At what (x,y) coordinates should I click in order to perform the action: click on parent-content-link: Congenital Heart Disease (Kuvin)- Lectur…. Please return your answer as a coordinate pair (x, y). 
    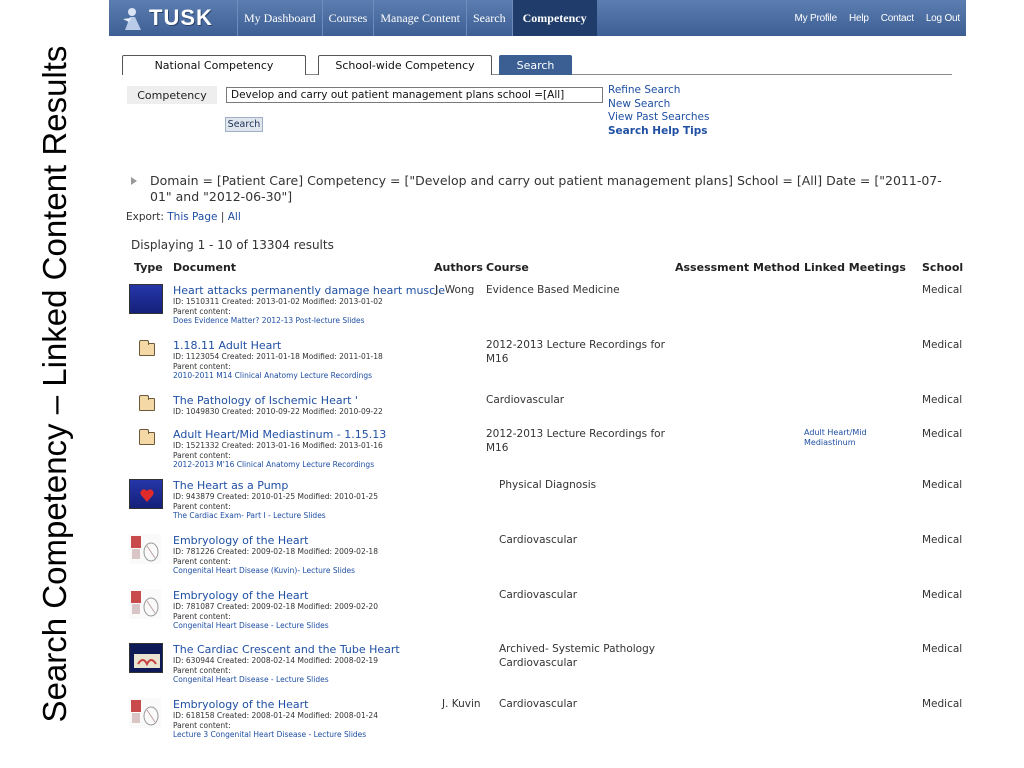
    Looking at the image, I should click on (275, 571).